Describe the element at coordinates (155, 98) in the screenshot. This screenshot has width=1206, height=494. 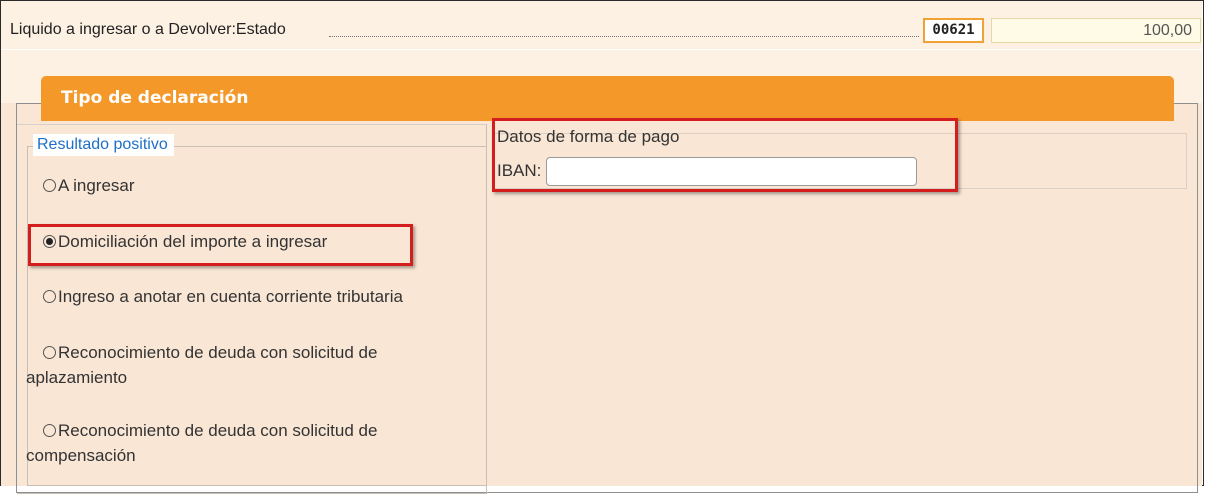
I see `section-title: Tipo de declaración` at that location.